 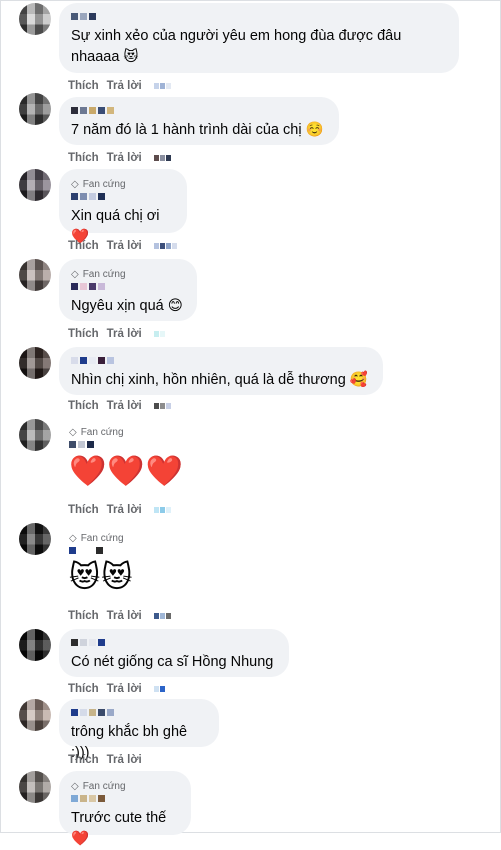 What do you see at coordinates (197, 130) in the screenshot?
I see `comment-text: 7 năm đó là 1 hành trình dài của chị ☺️` at bounding box center [197, 130].